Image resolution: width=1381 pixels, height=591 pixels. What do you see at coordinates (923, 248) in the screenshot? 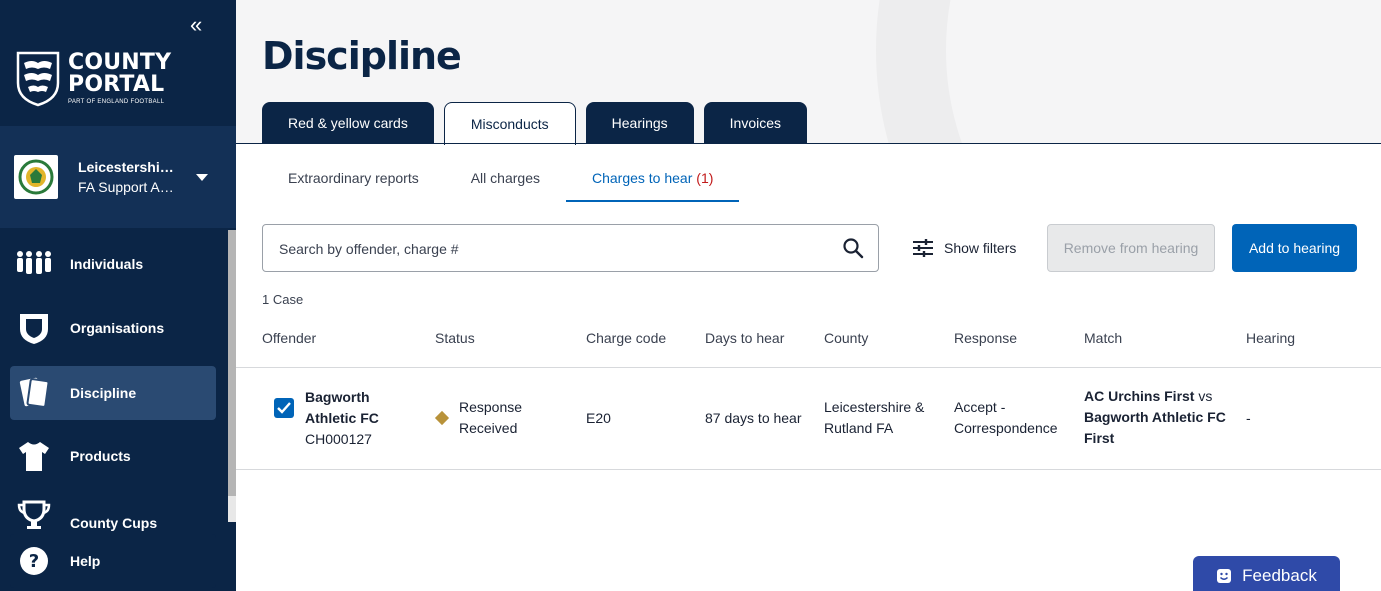
I see `sliders-icon` at bounding box center [923, 248].